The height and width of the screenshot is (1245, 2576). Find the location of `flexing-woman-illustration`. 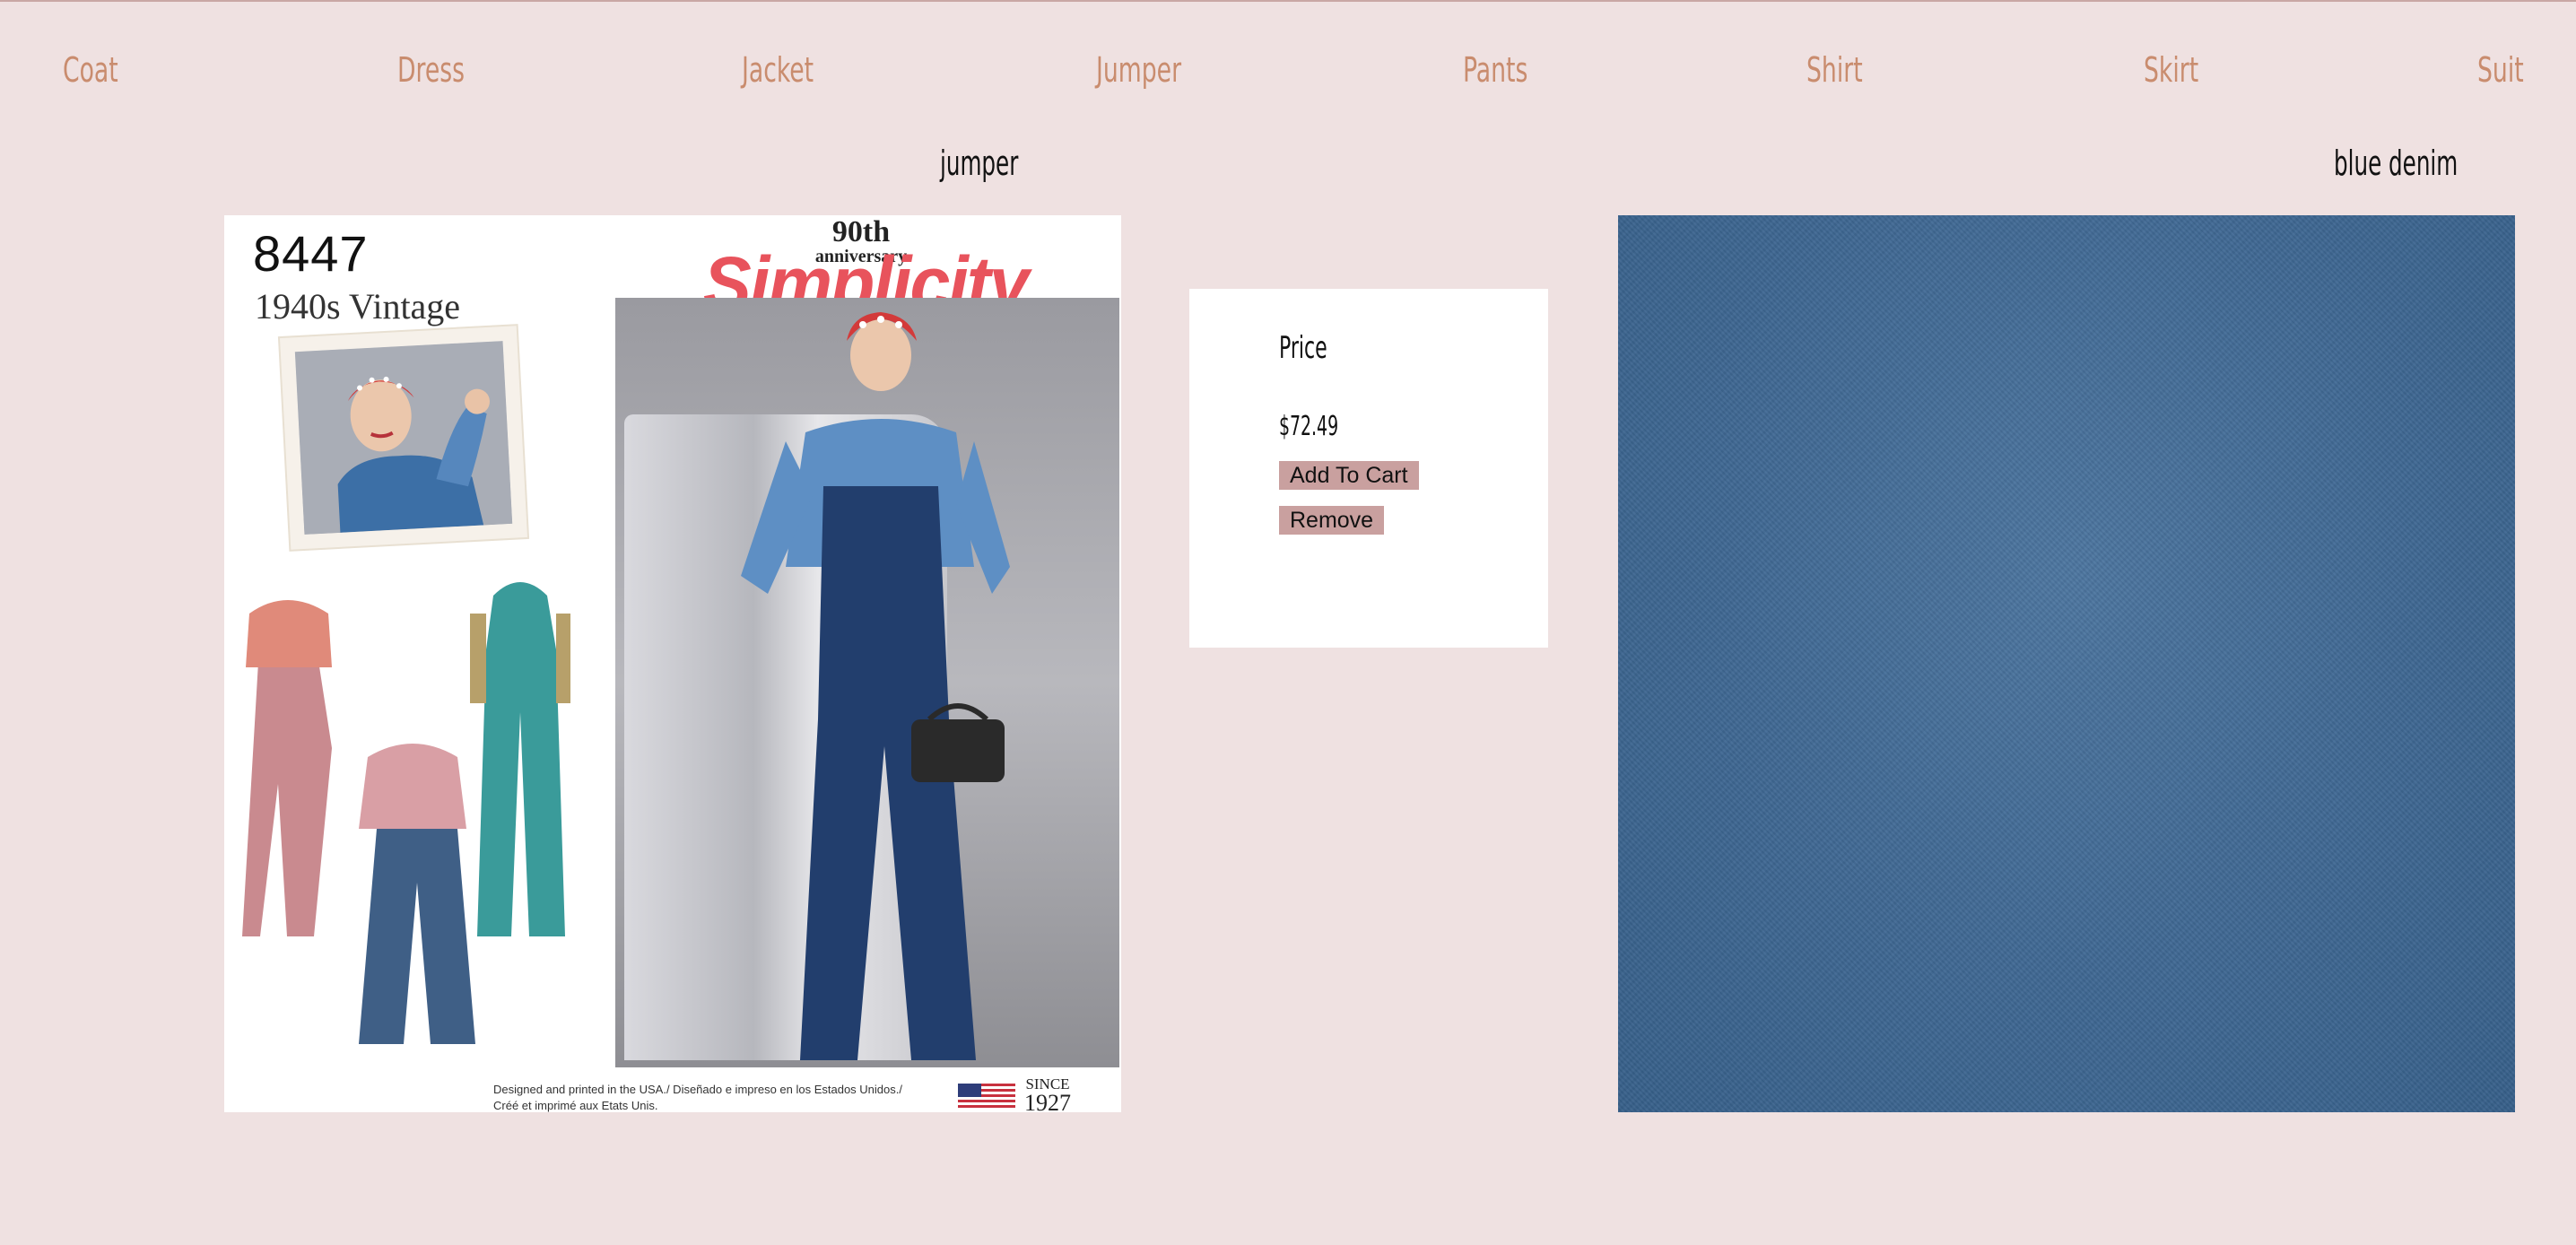

flexing-woman-illustration is located at coordinates (403, 438).